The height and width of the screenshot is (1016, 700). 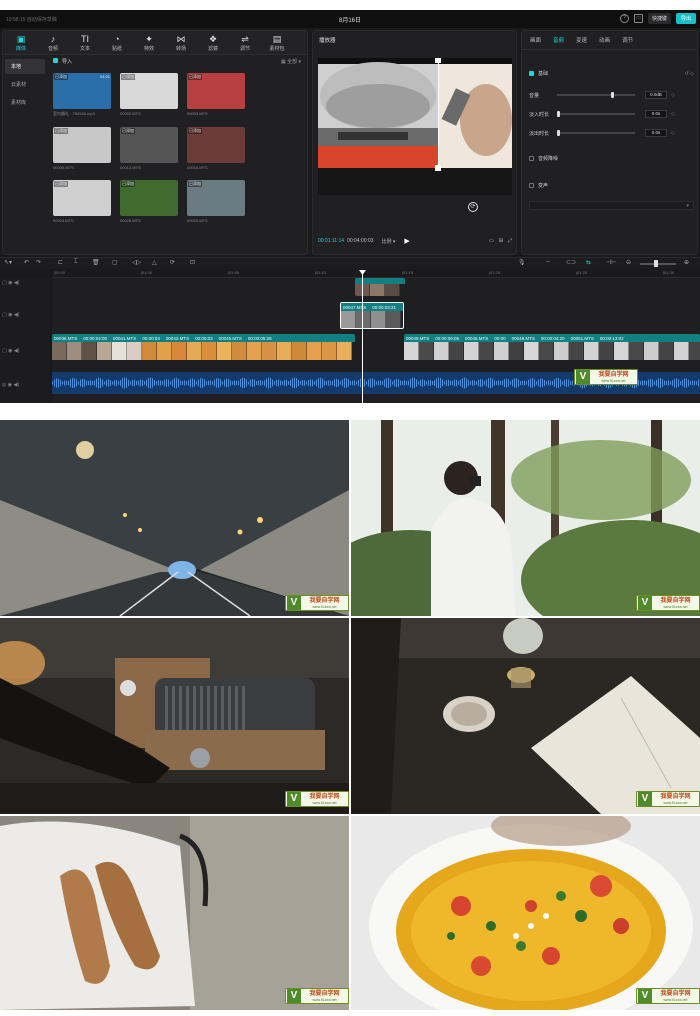 I want to click on rotate-icon: ⟳, so click(x=473, y=207).